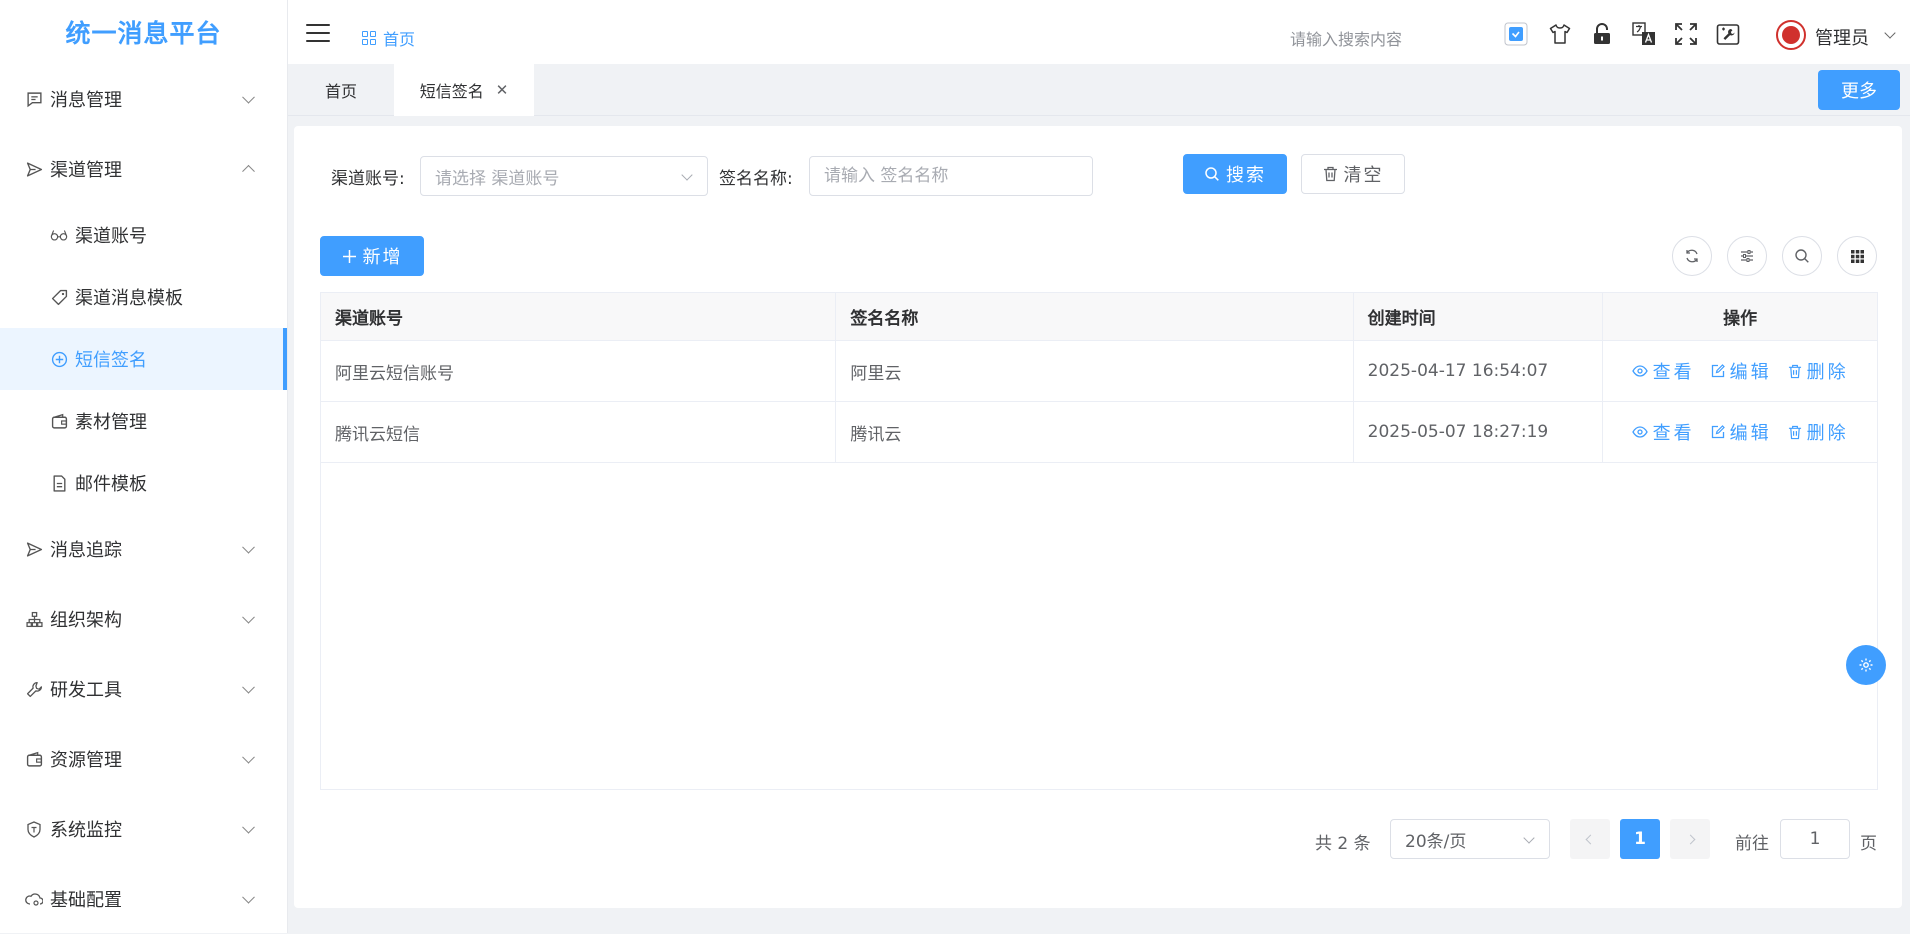 The height and width of the screenshot is (934, 1910). I want to click on app-title: 统一消息平台, so click(143, 33).